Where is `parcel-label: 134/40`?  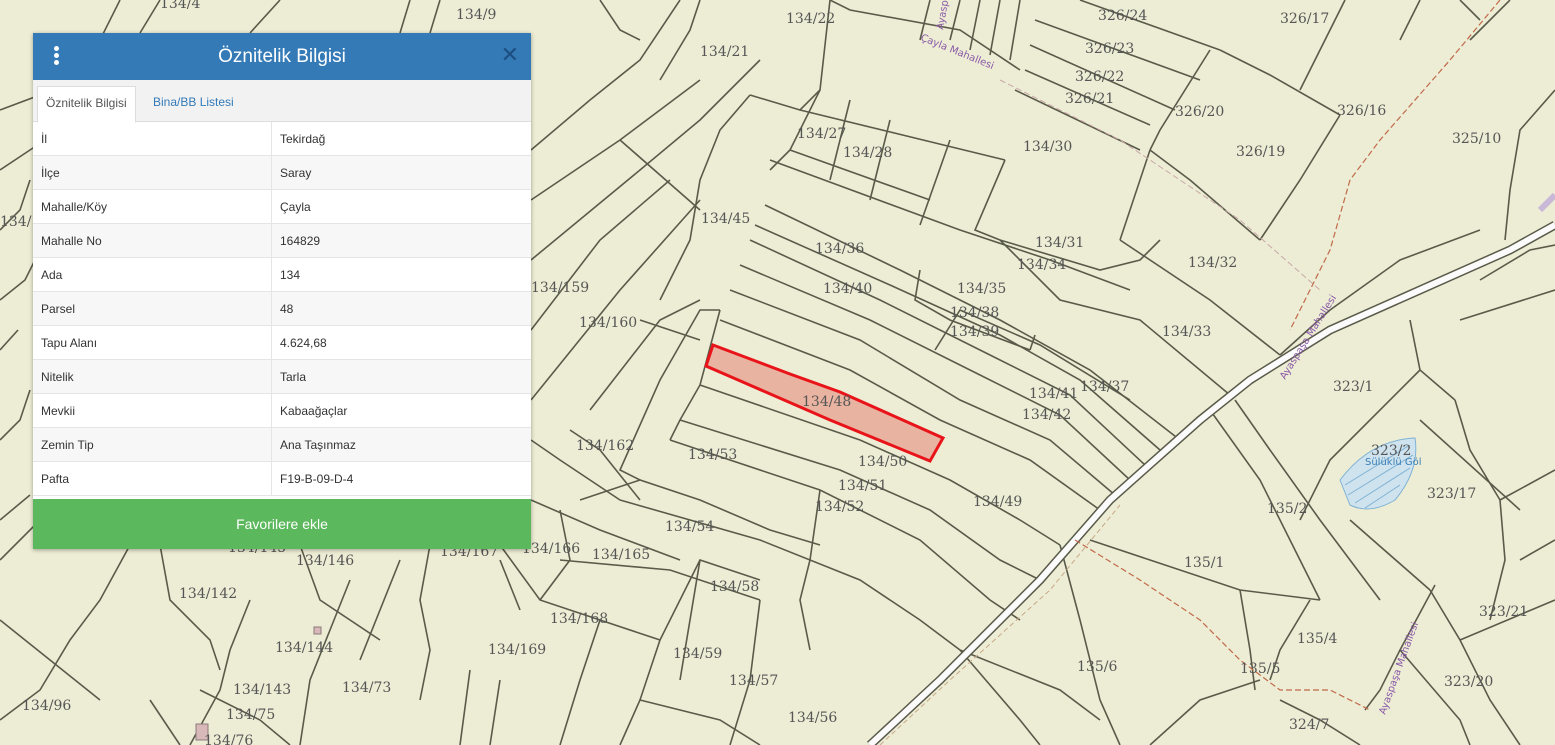
parcel-label: 134/40 is located at coordinates (847, 289).